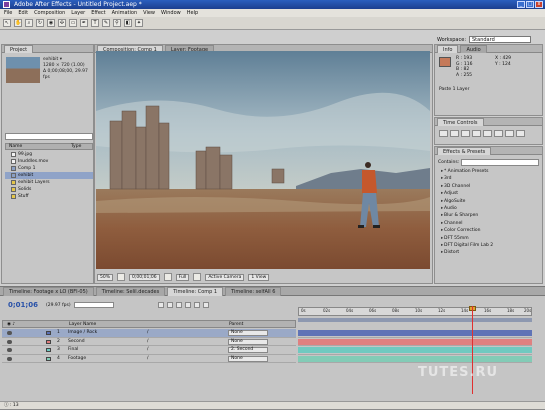  What do you see at coordinates (62, 23) in the screenshot?
I see `pan-behind-tool-icon: ✣` at bounding box center [62, 23].